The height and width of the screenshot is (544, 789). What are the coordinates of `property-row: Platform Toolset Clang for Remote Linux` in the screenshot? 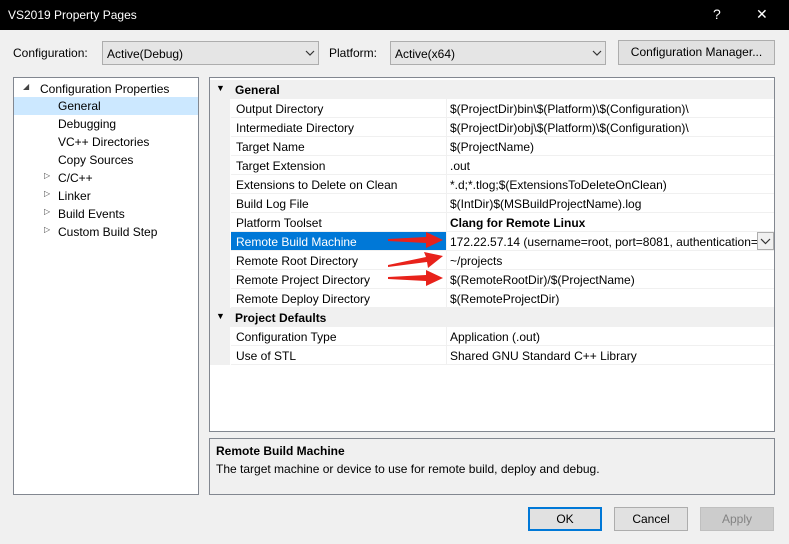 It's located at (492, 222).